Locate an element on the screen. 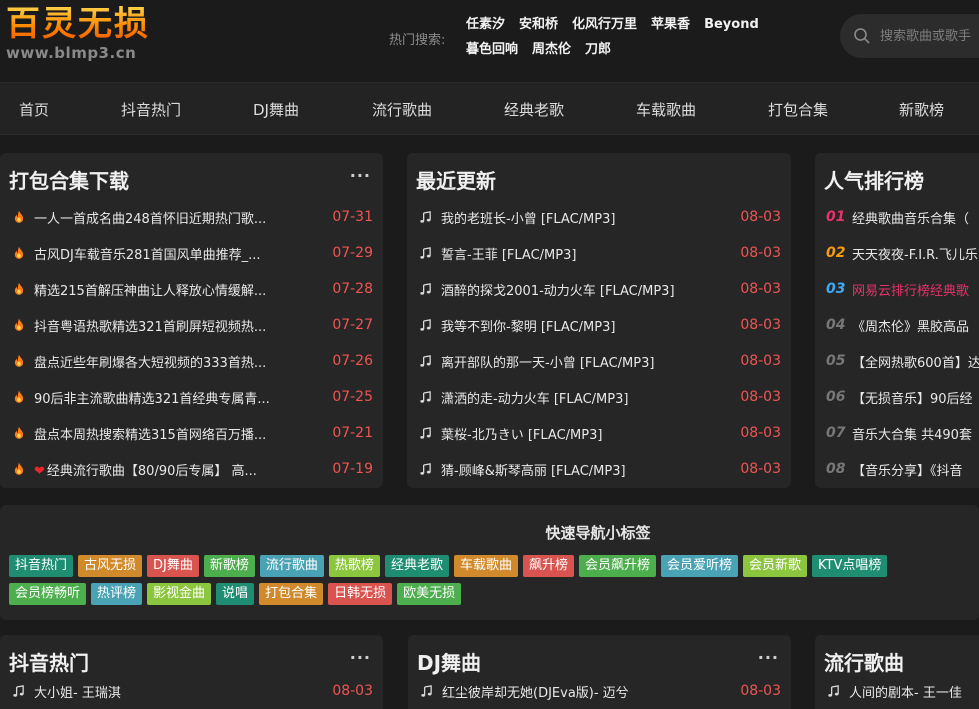  quick-tag: 抖音热门 is located at coordinates (41, 566).